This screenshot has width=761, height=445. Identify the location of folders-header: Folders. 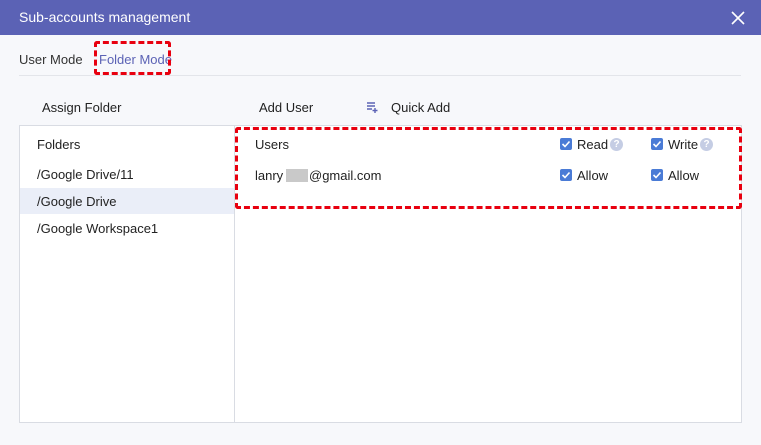
(59, 144).